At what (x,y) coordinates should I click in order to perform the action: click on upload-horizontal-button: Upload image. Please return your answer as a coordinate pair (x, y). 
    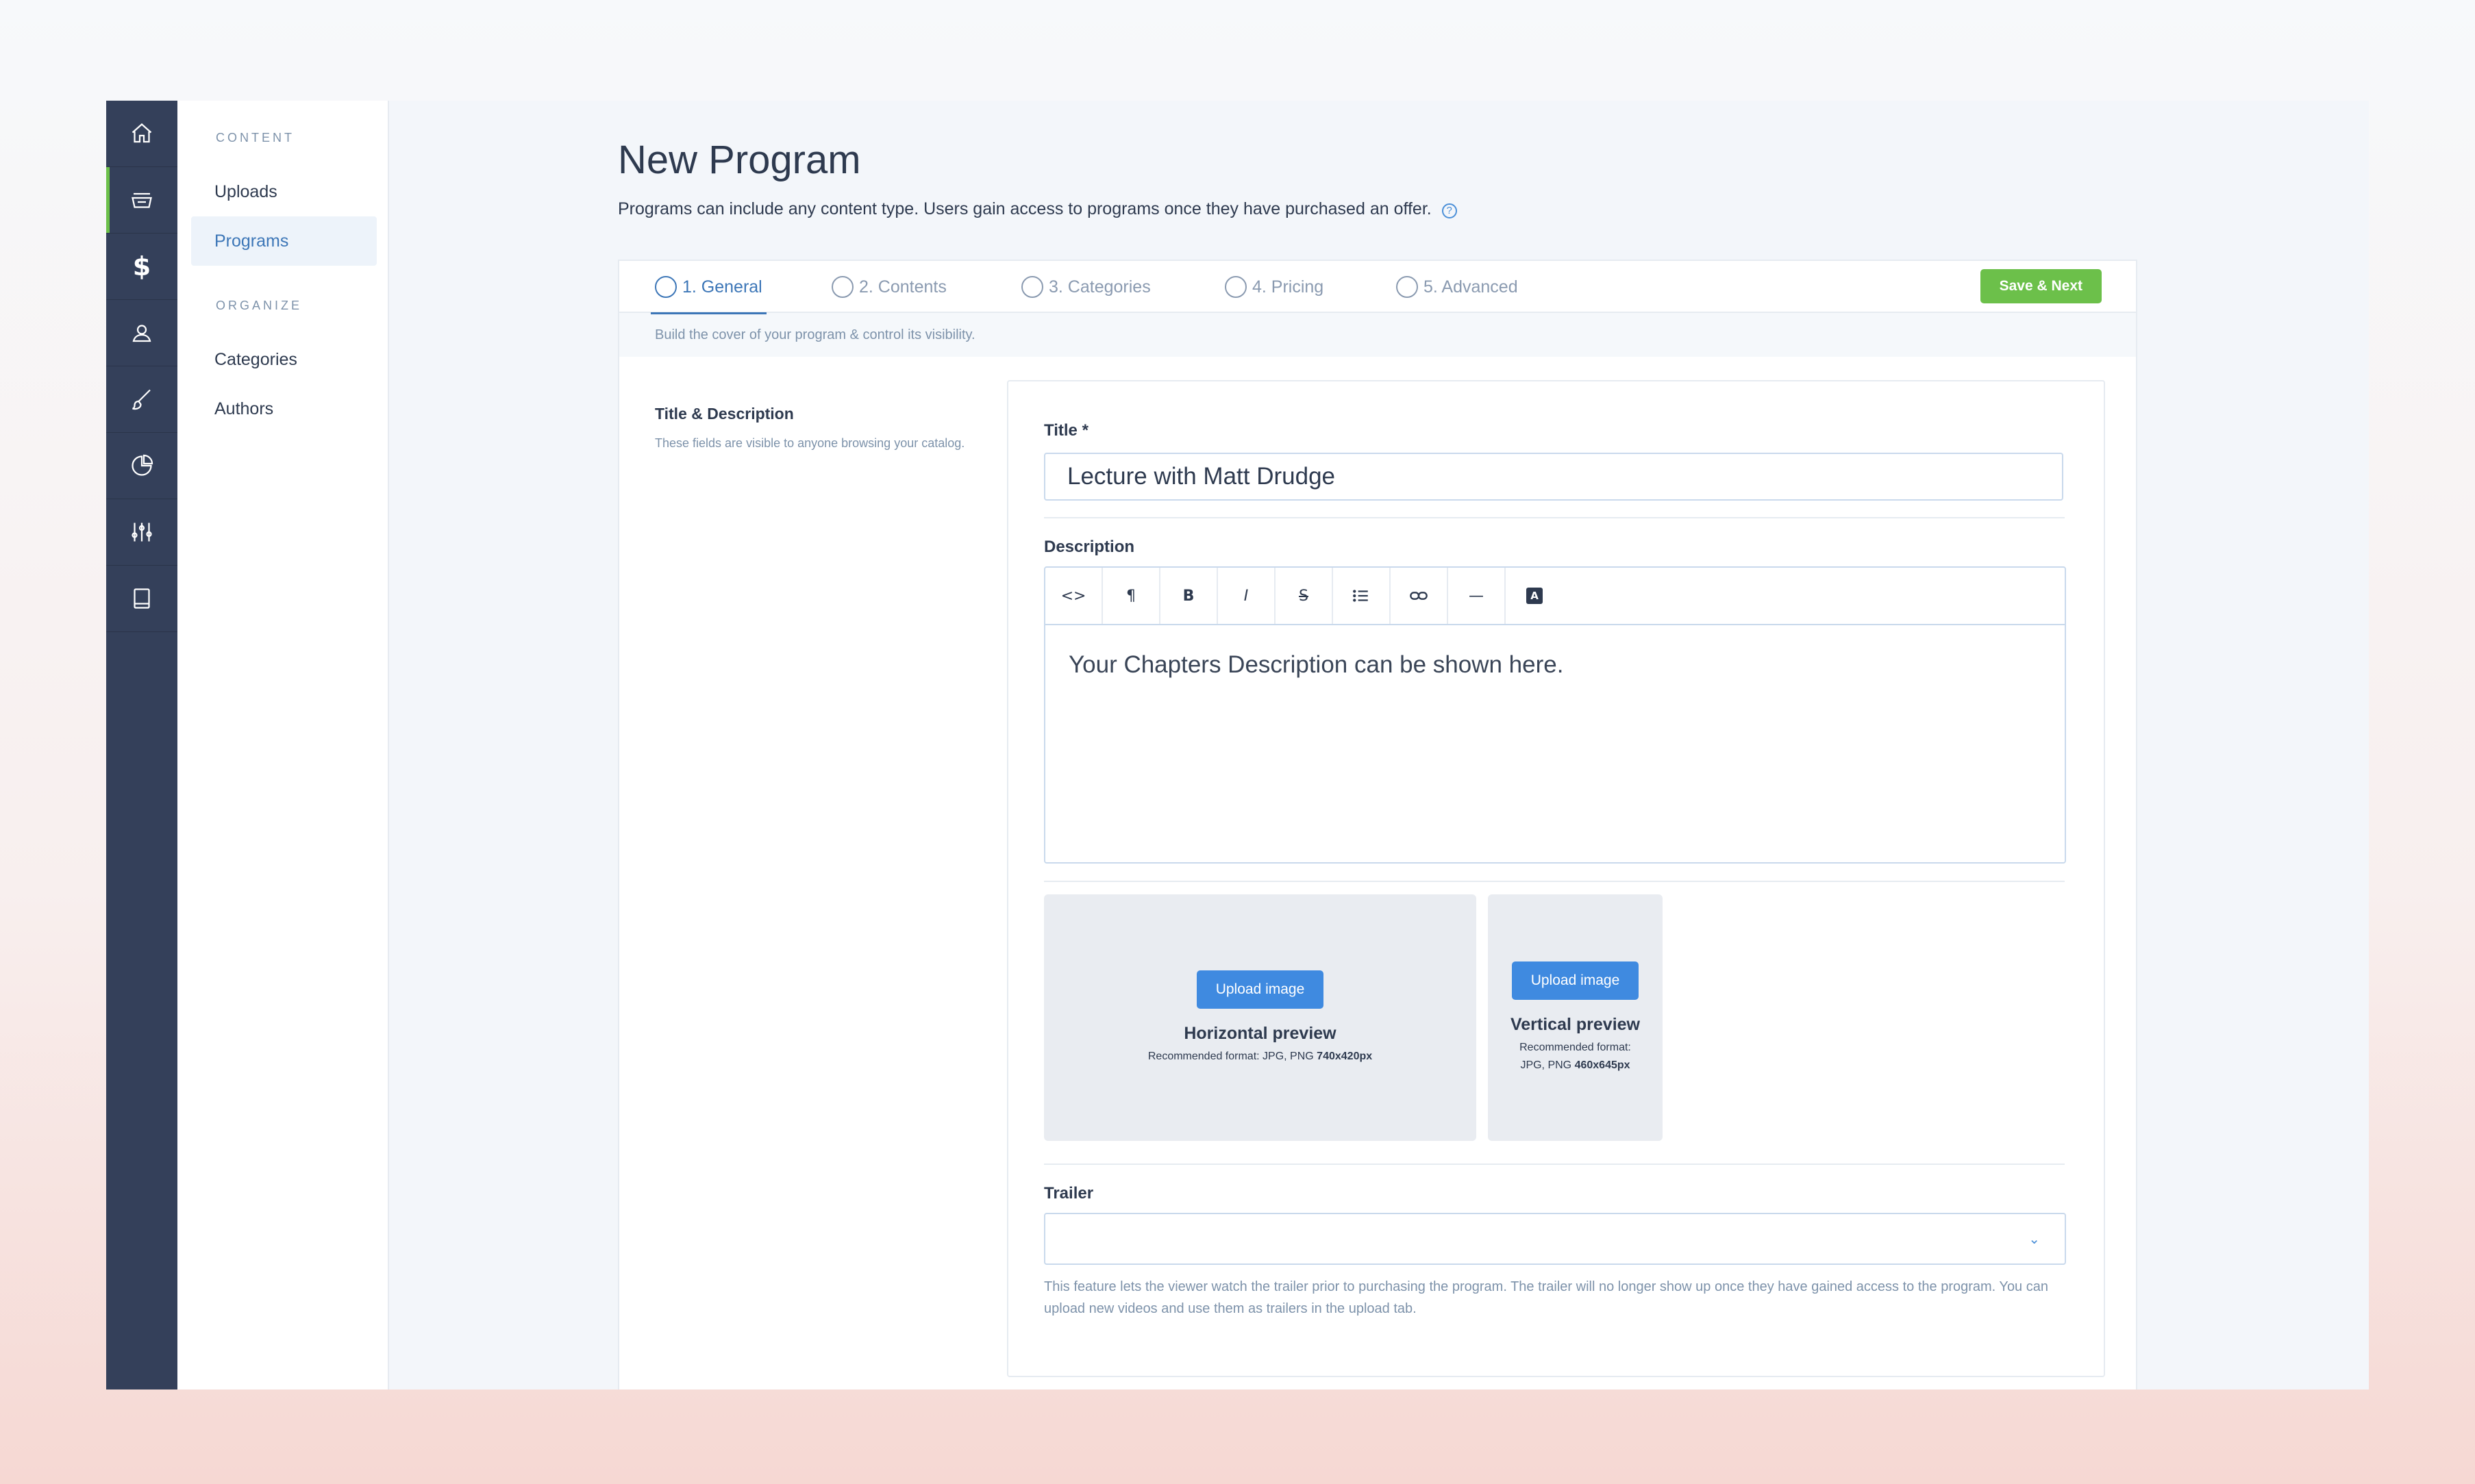
    Looking at the image, I should click on (1260, 989).